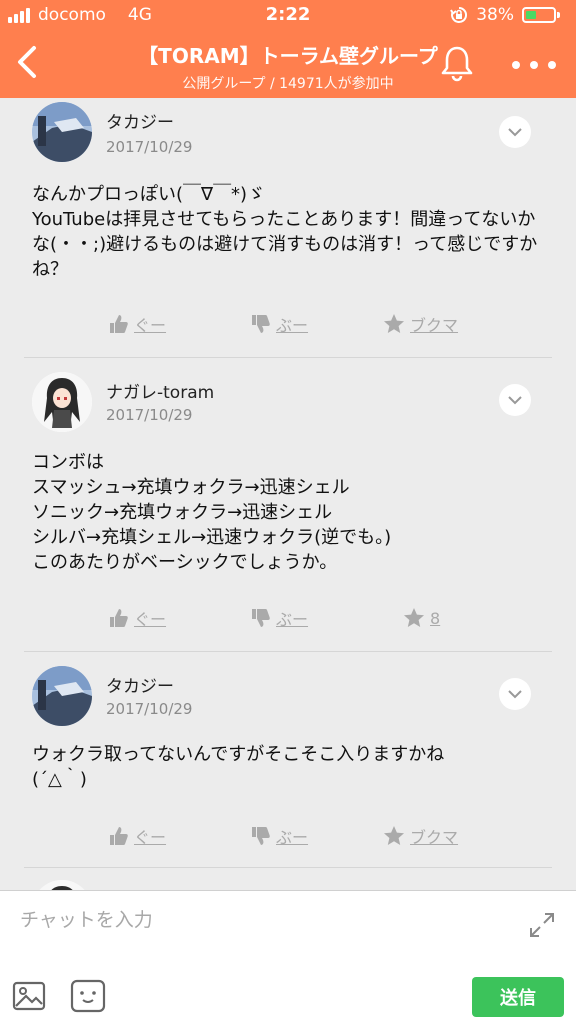  I want to click on sticker-icon, so click(88, 996).